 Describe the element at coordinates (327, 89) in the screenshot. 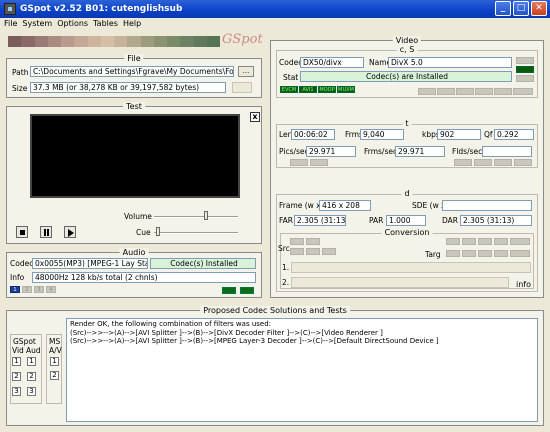

I see `codec-green-button-moop: MOOP` at that location.